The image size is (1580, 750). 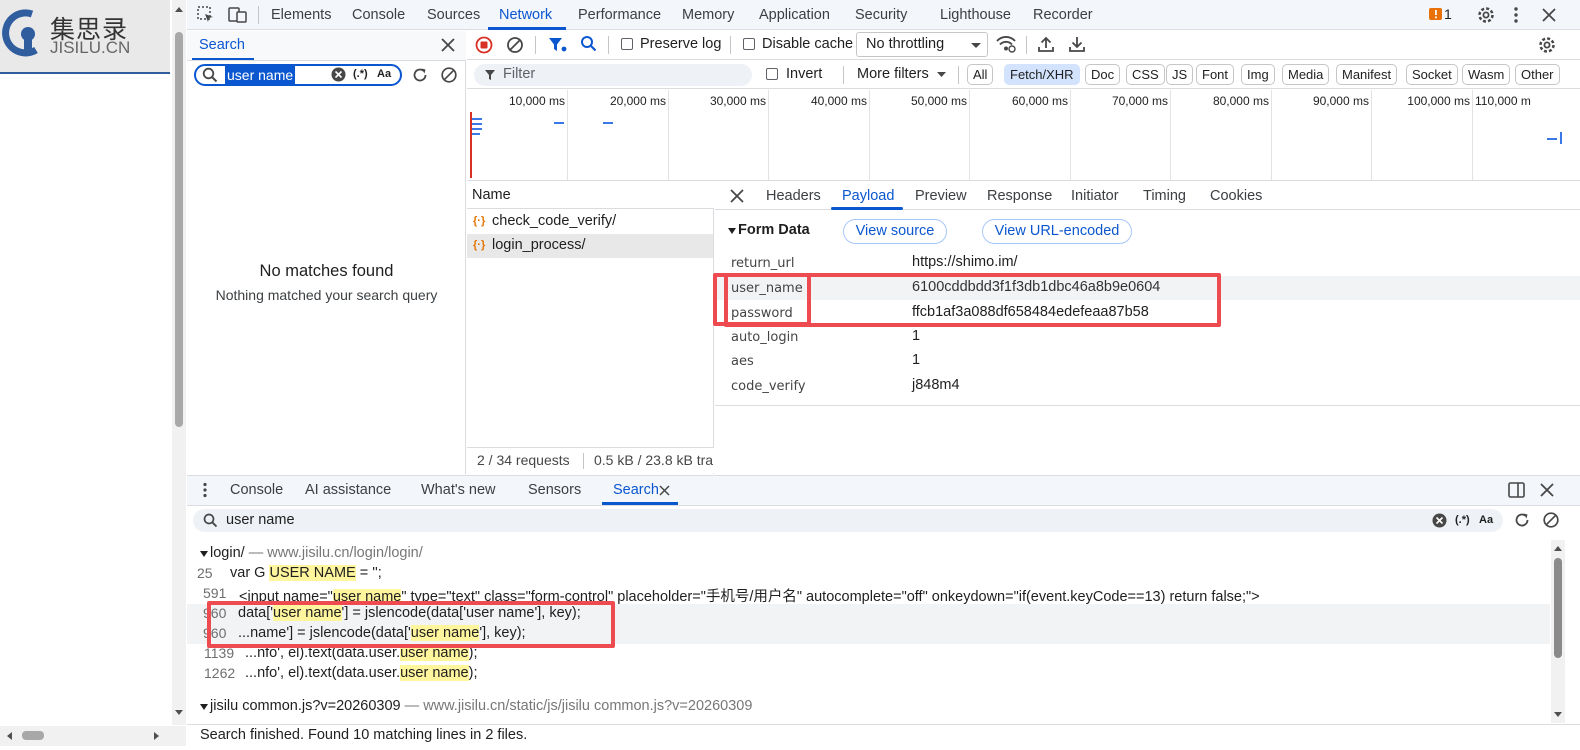 I want to click on tab-timing: Timing, so click(x=1164, y=196).